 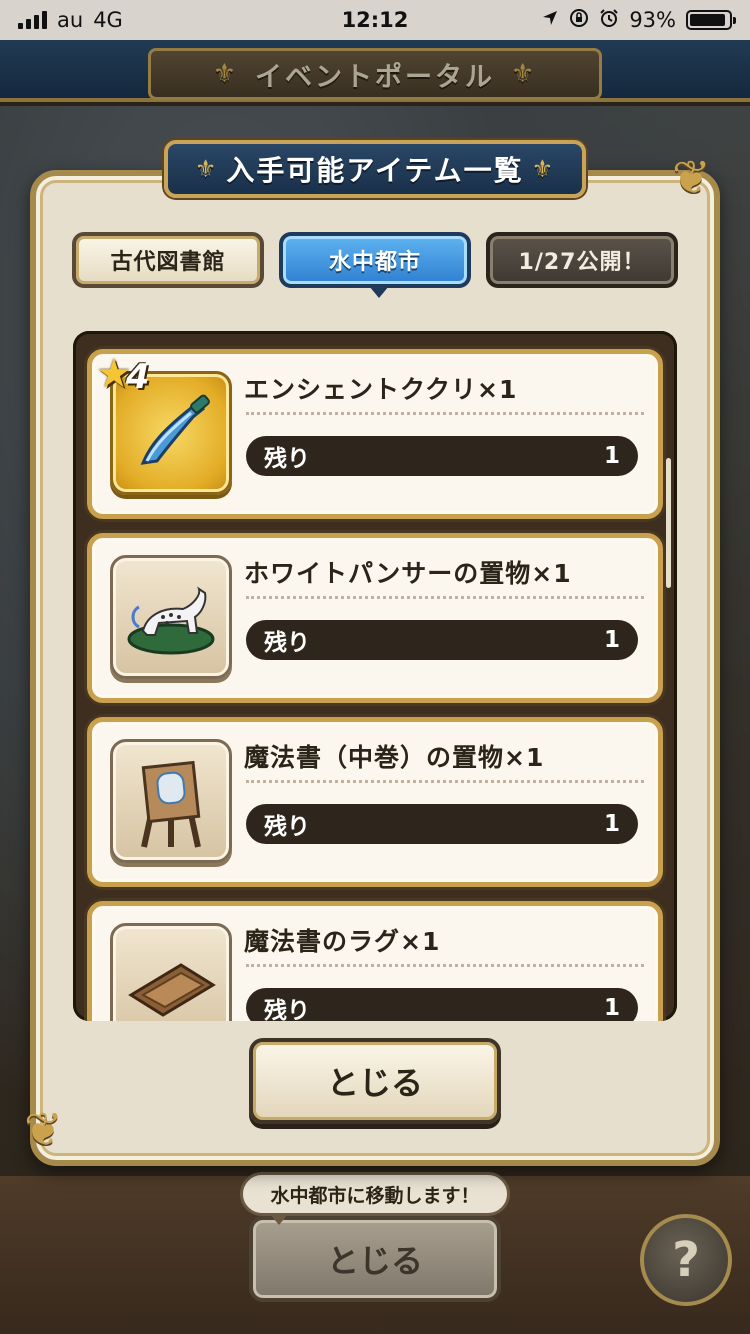 I want to click on rarity-badge: ★ 4, so click(x=123, y=374).